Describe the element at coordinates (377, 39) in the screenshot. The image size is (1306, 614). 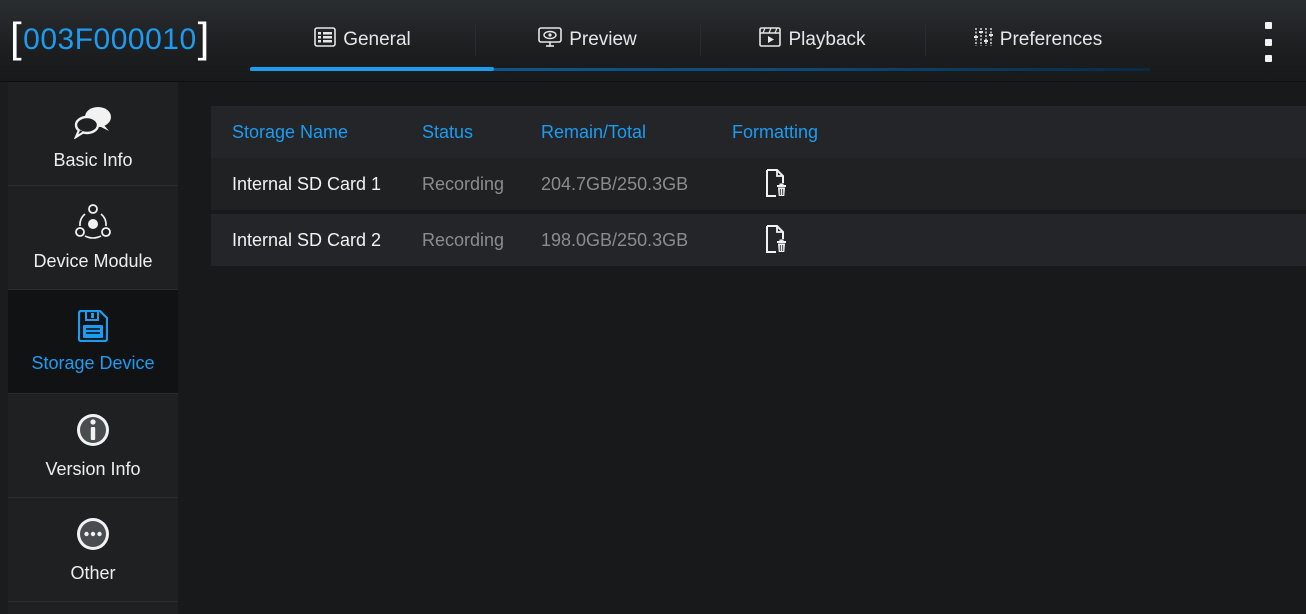
I see `tab-general-label: General` at that location.